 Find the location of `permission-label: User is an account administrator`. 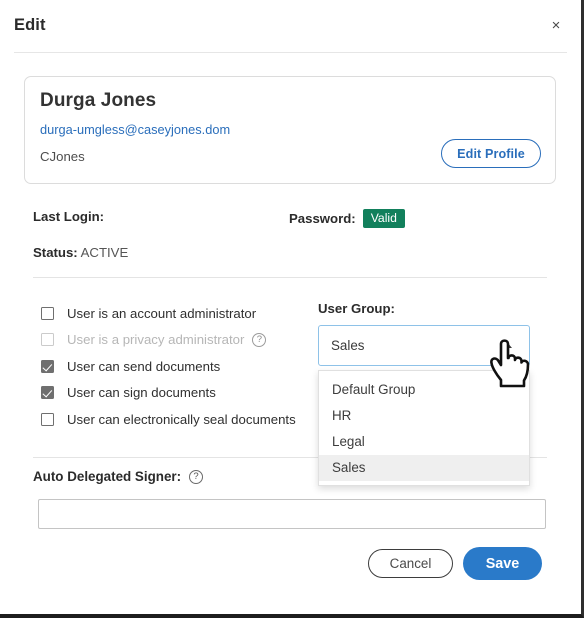

permission-label: User is an account administrator is located at coordinates (162, 313).